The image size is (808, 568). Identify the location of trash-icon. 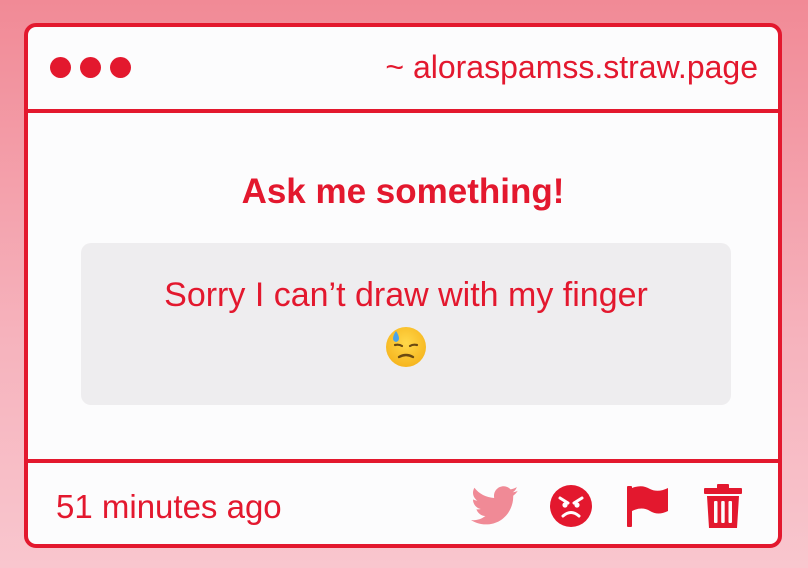
(723, 506).